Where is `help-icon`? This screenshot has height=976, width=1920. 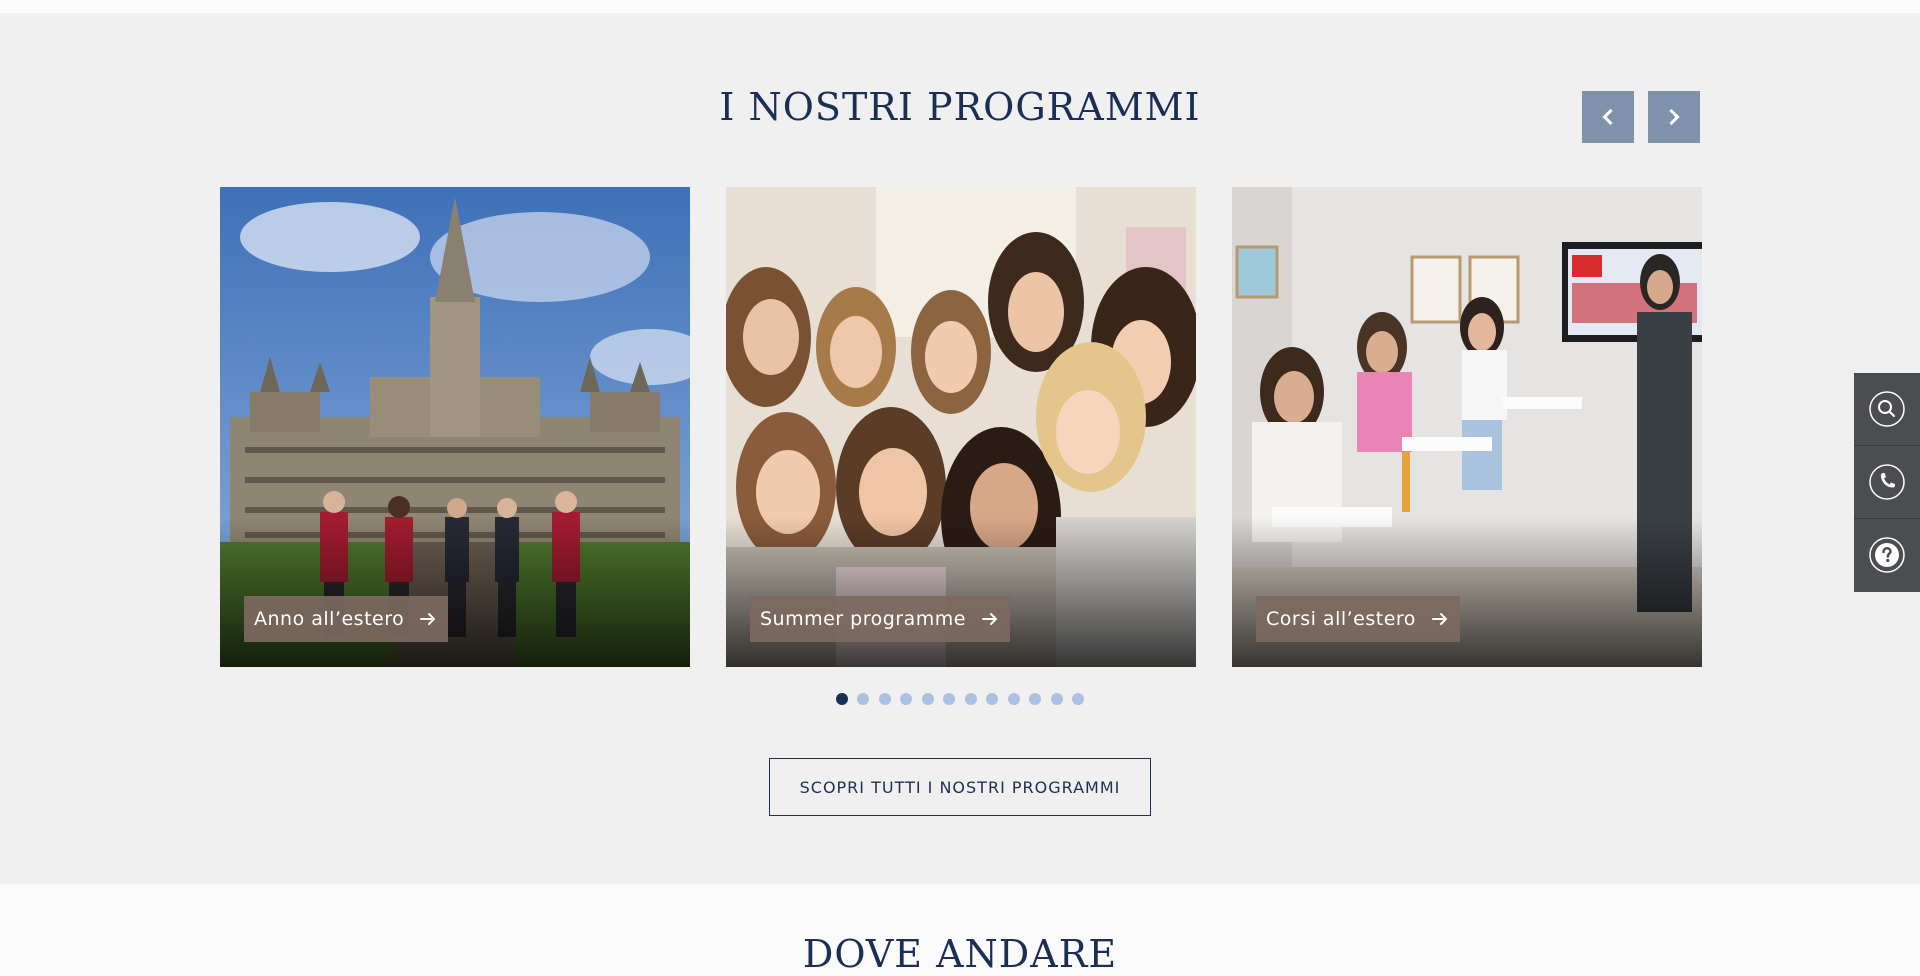
help-icon is located at coordinates (1887, 555).